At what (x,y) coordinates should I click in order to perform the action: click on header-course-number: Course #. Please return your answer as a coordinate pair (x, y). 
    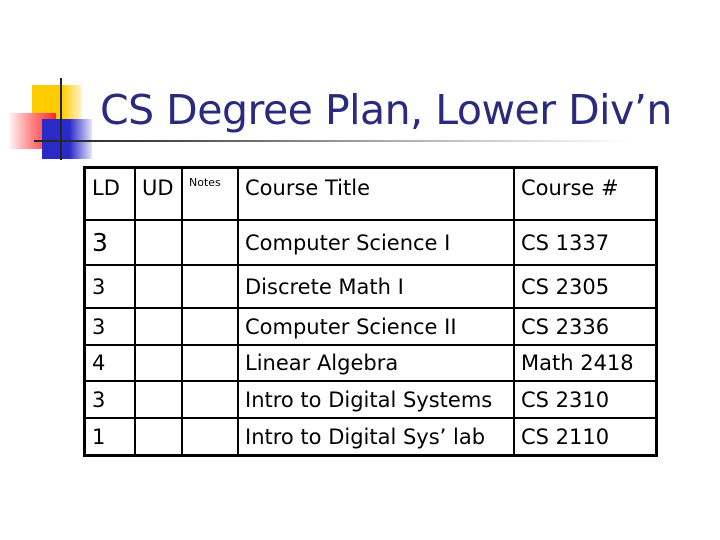
    Looking at the image, I should click on (585, 193).